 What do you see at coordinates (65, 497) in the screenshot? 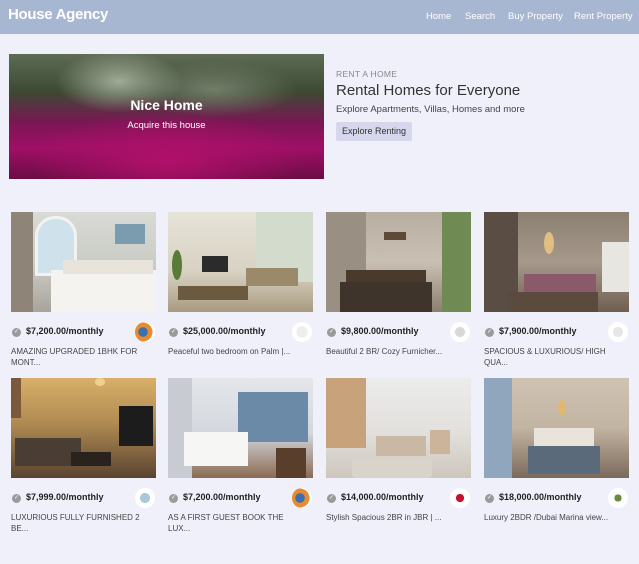
I see `listing-price: $7,999.00/monthly` at bounding box center [65, 497].